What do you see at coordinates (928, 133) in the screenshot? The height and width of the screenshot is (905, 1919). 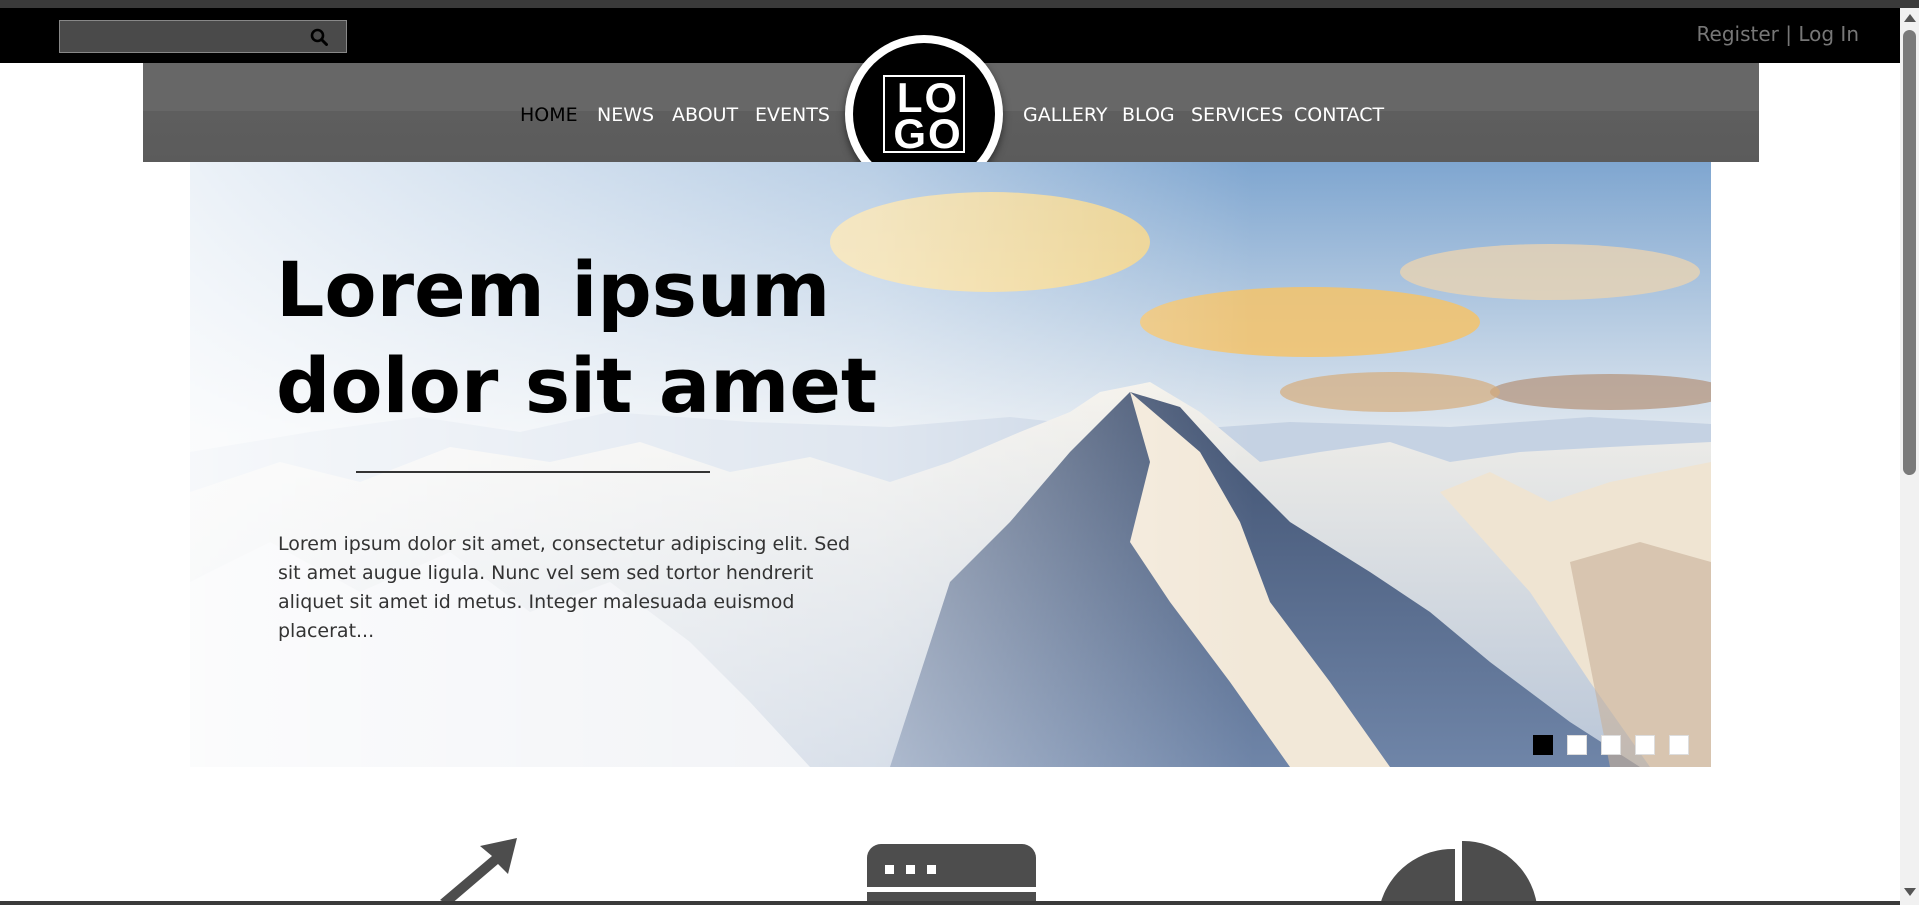 I see `logo-text-line2: GO` at bounding box center [928, 133].